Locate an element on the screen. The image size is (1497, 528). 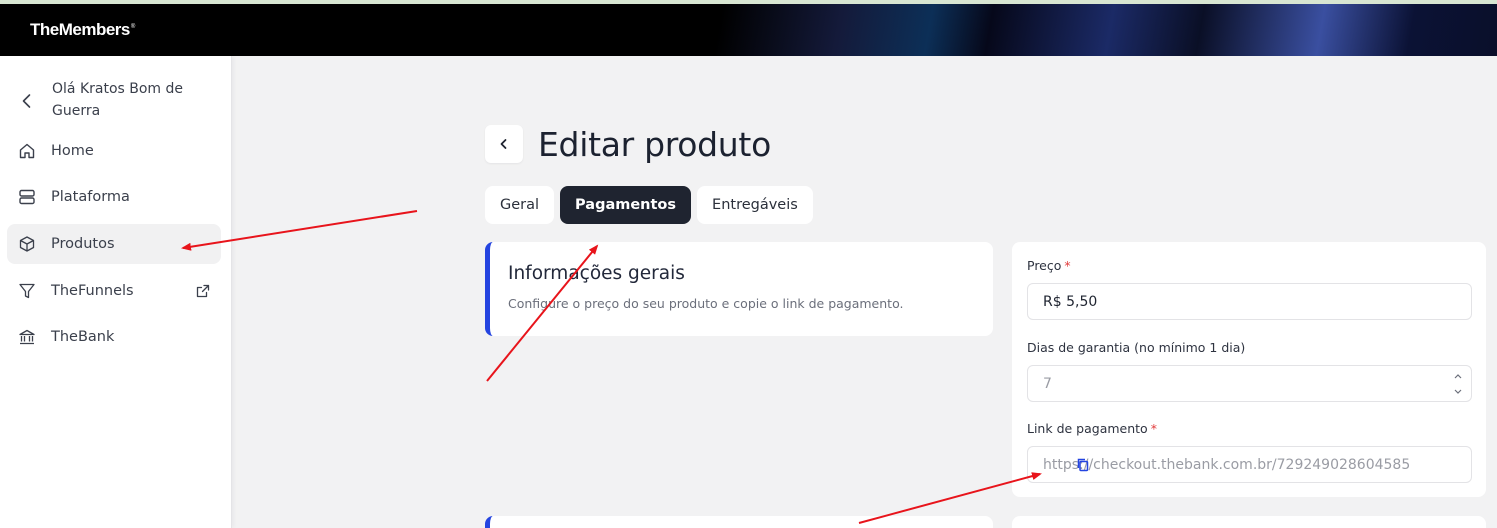
sidebar-item-produtos: Produtos is located at coordinates (114, 244).